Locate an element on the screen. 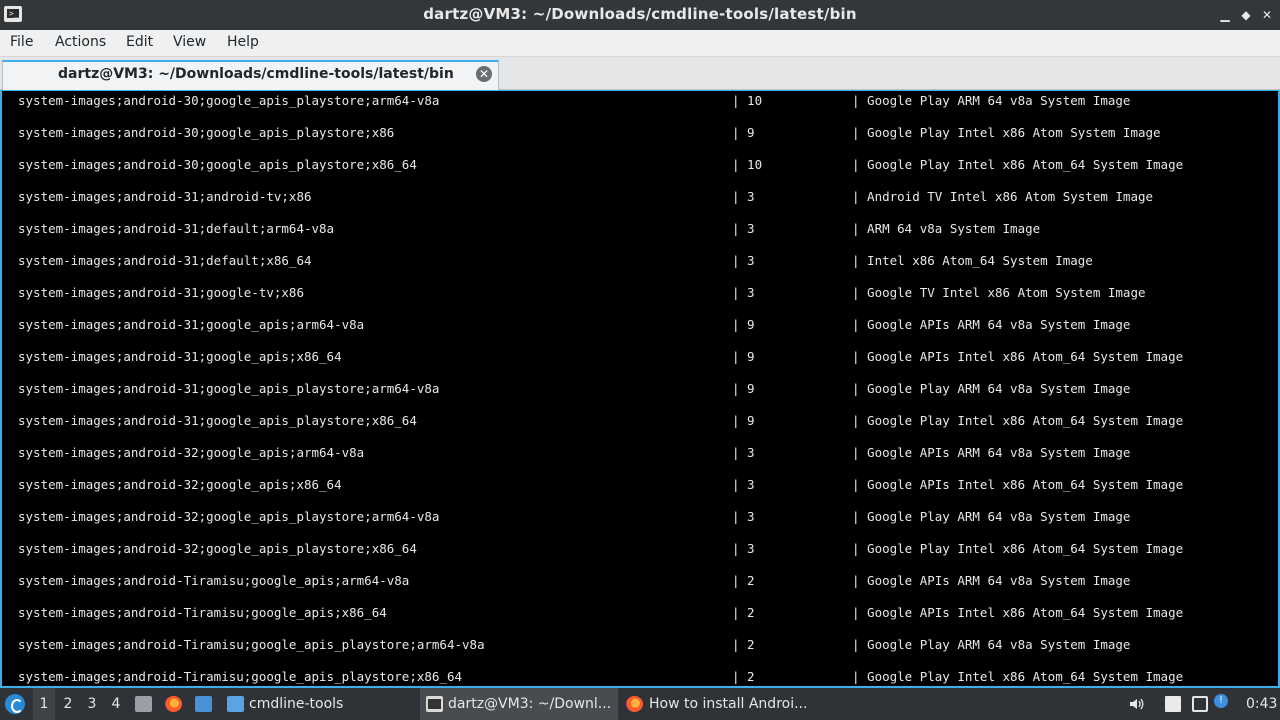 This screenshot has height=720, width=1280. task-cmdline-tools: cmdline-tools is located at coordinates (319, 704).